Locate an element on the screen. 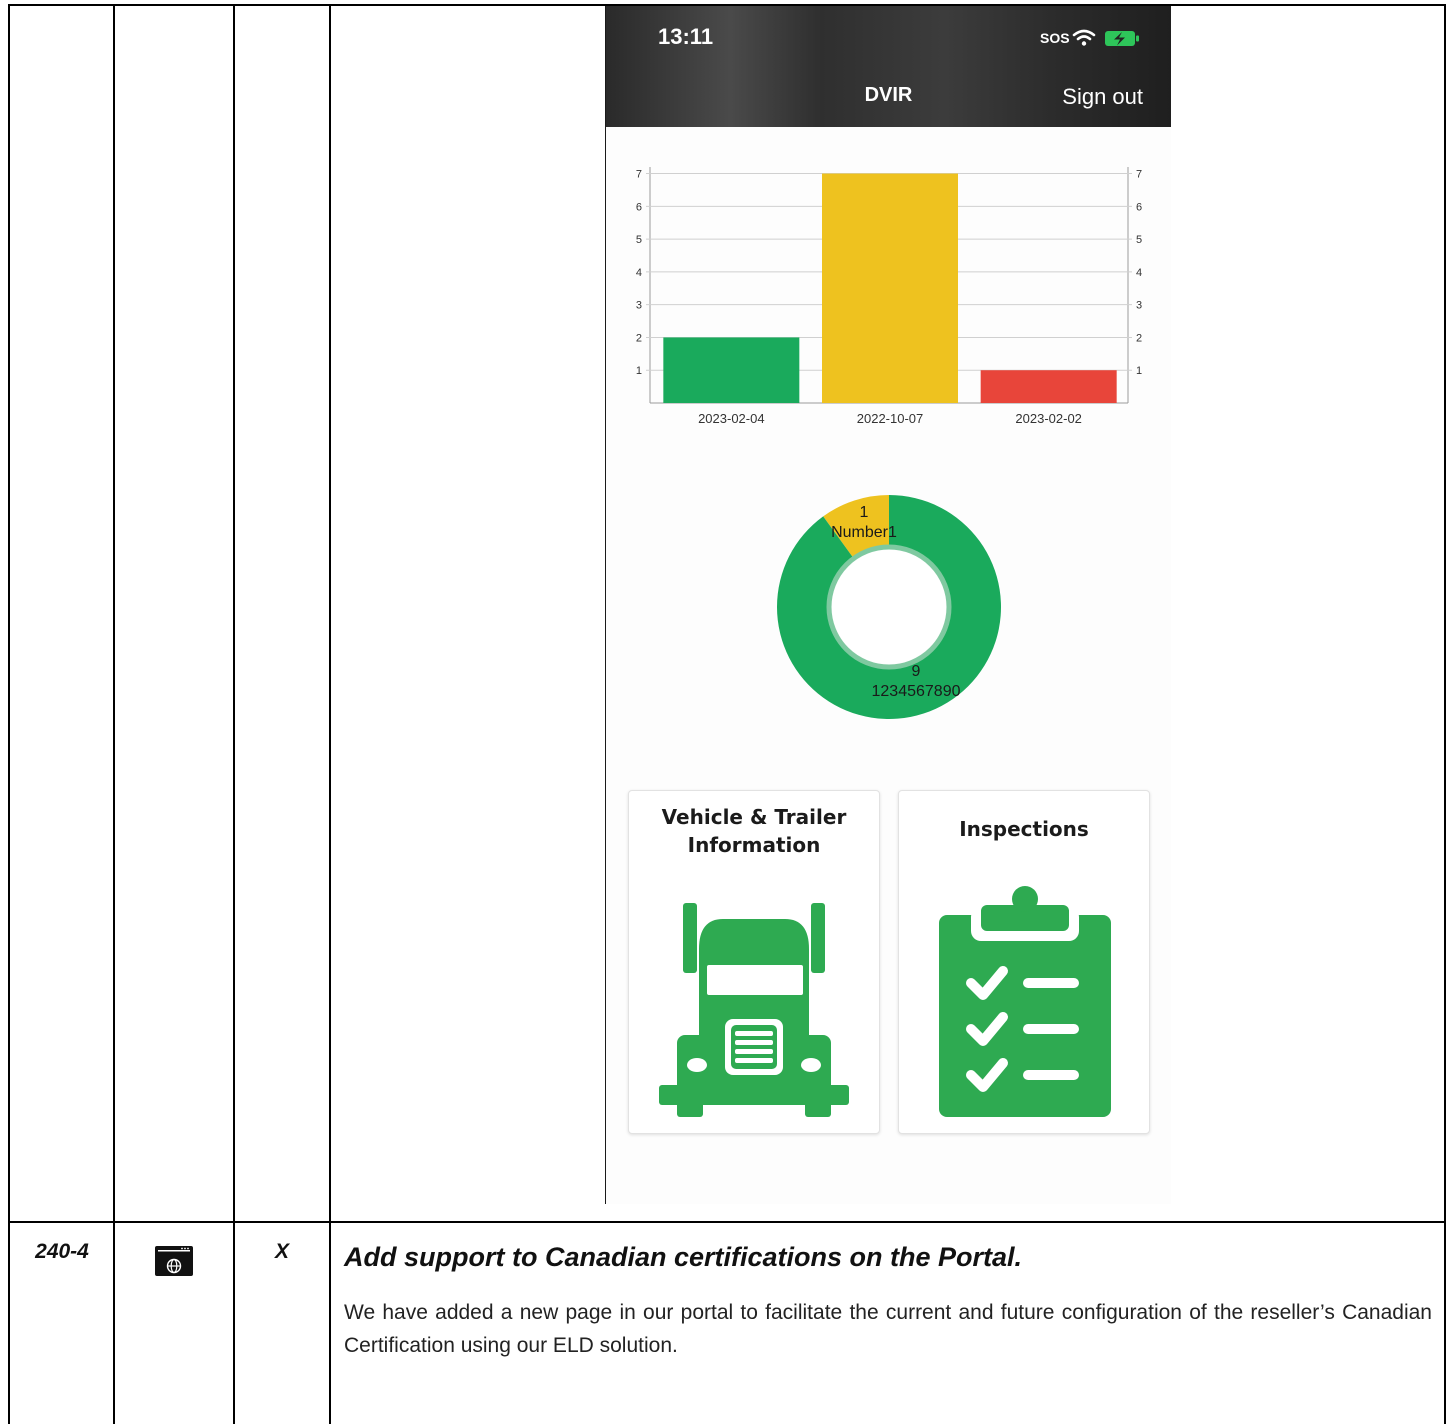 Image resolution: width=1452 pixels, height=1424 pixels. y-tick-label-right: 7 is located at coordinates (1139, 175).